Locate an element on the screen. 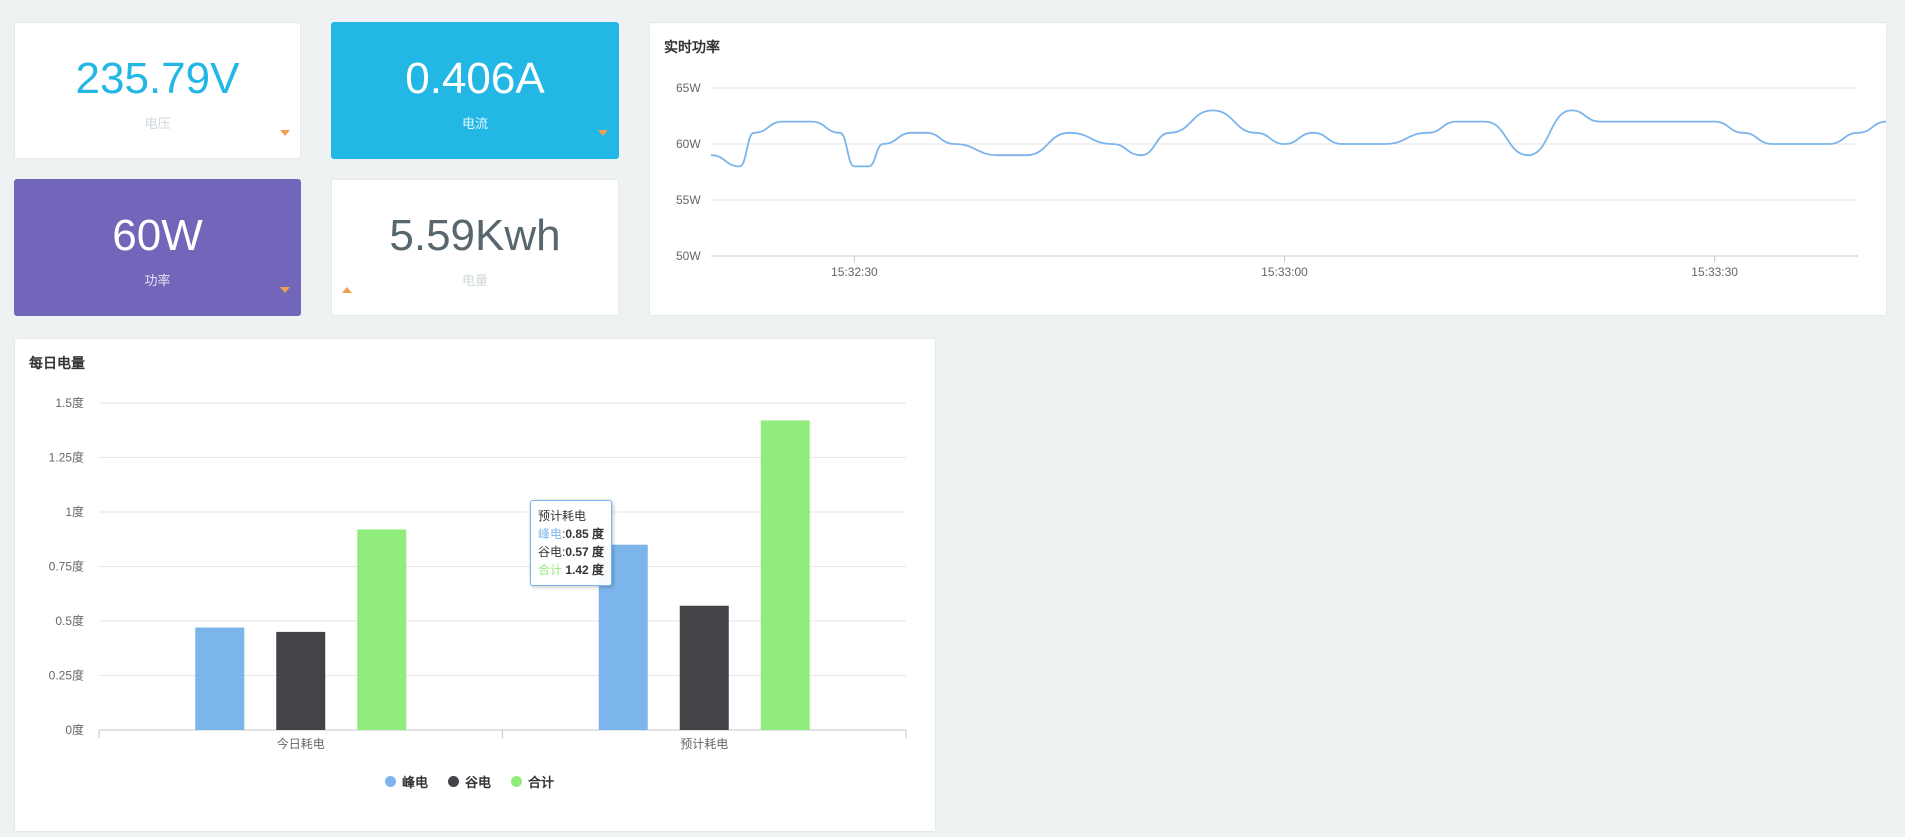 This screenshot has height=837, width=1905. legend-item-total: 合计 is located at coordinates (532, 781).